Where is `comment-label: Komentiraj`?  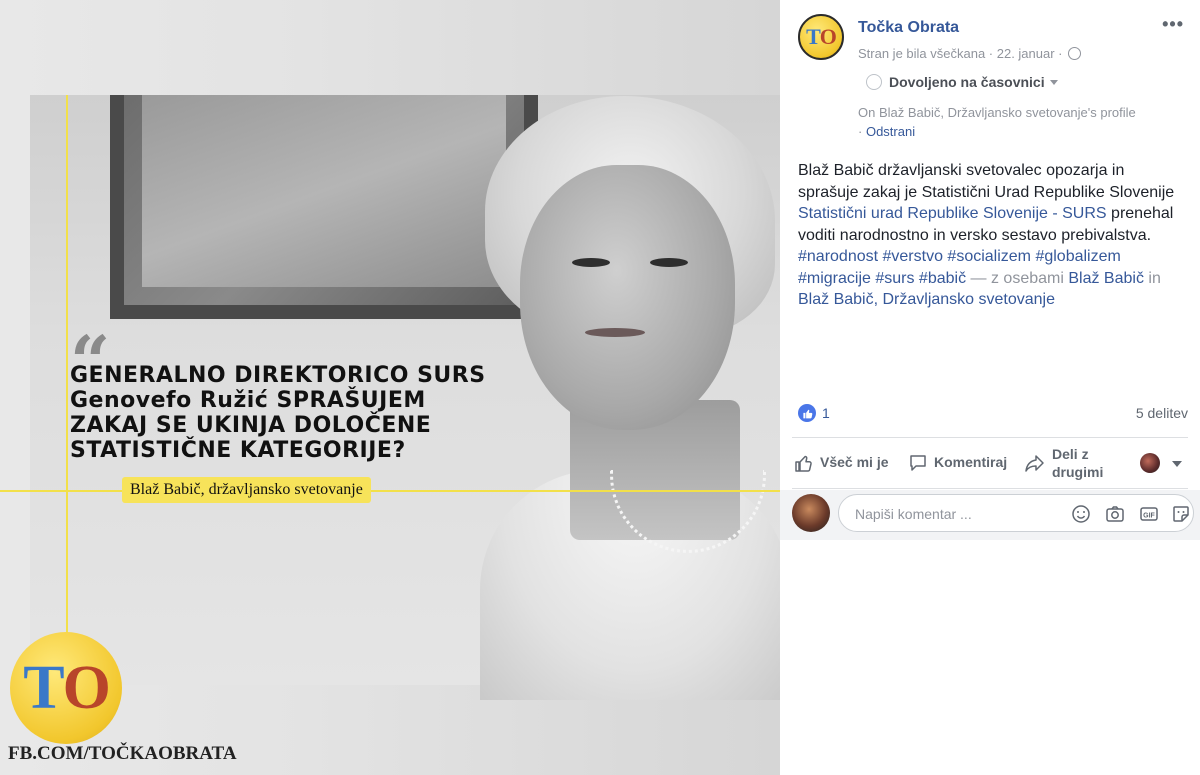 comment-label: Komentiraj is located at coordinates (971, 462).